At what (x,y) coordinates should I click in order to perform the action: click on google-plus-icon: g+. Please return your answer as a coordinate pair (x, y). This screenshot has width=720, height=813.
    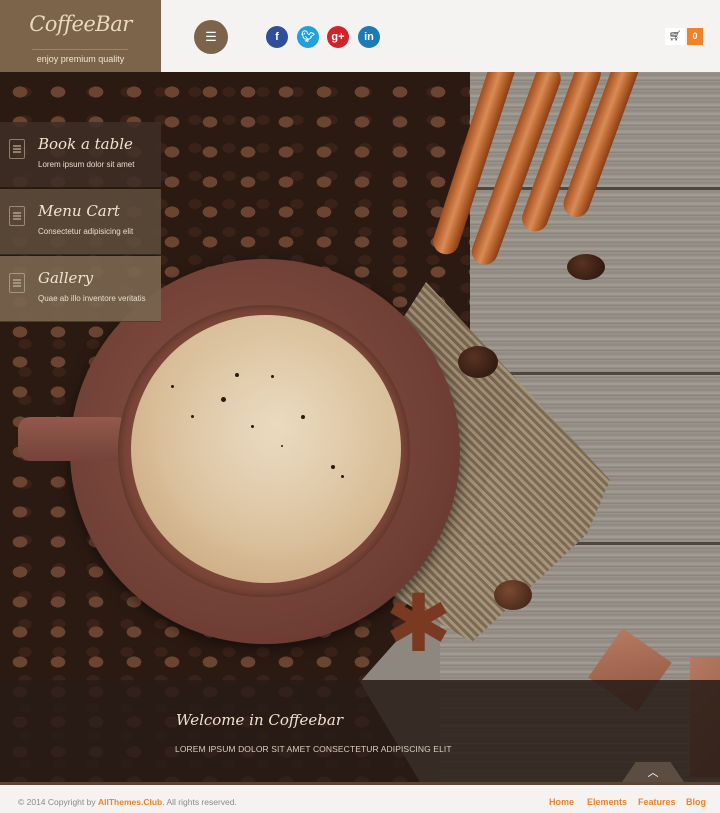
    Looking at the image, I should click on (338, 37).